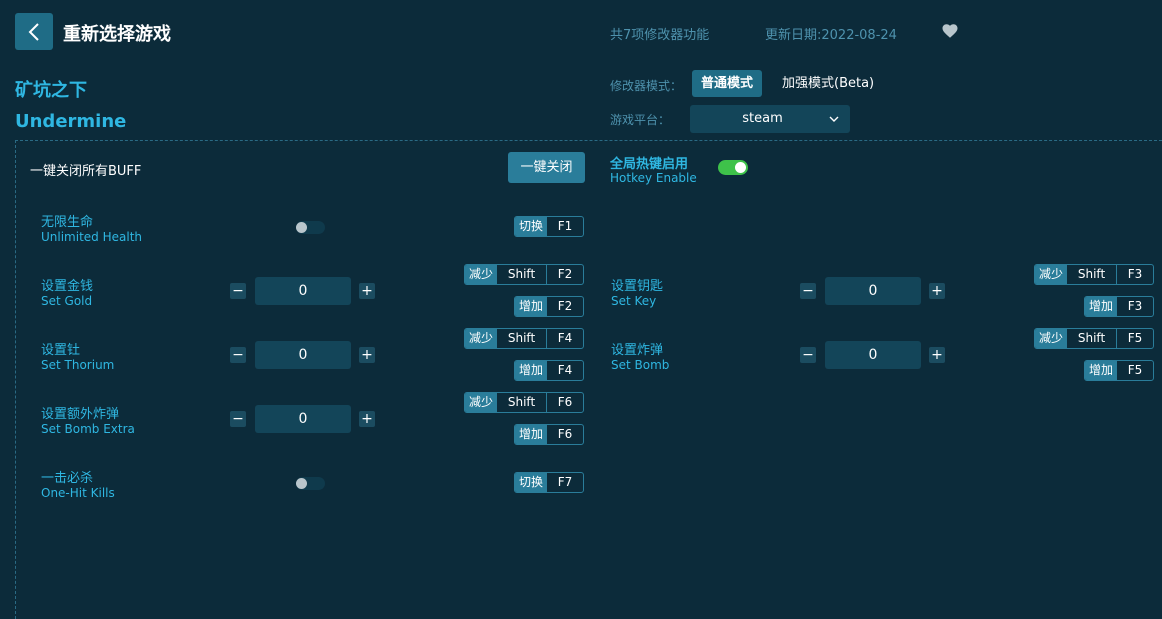 This screenshot has height=619, width=1162. What do you see at coordinates (367, 291) in the screenshot?
I see `gold-plus-button: +` at bounding box center [367, 291].